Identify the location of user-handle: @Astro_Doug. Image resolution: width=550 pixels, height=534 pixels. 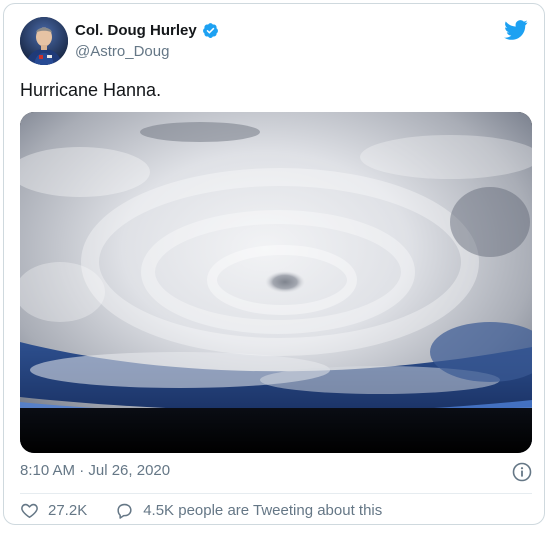
(122, 51).